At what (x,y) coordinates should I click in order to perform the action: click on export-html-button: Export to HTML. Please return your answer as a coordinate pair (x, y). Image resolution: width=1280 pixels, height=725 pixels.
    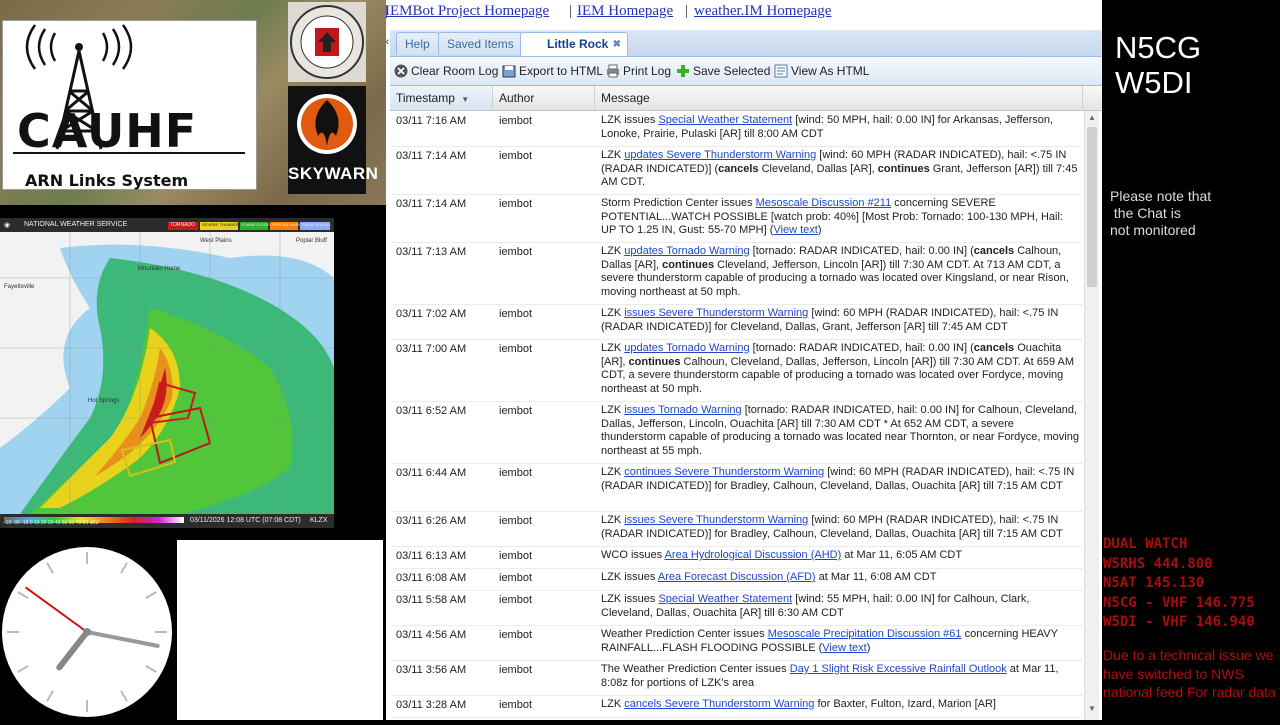
    Looking at the image, I should click on (552, 71).